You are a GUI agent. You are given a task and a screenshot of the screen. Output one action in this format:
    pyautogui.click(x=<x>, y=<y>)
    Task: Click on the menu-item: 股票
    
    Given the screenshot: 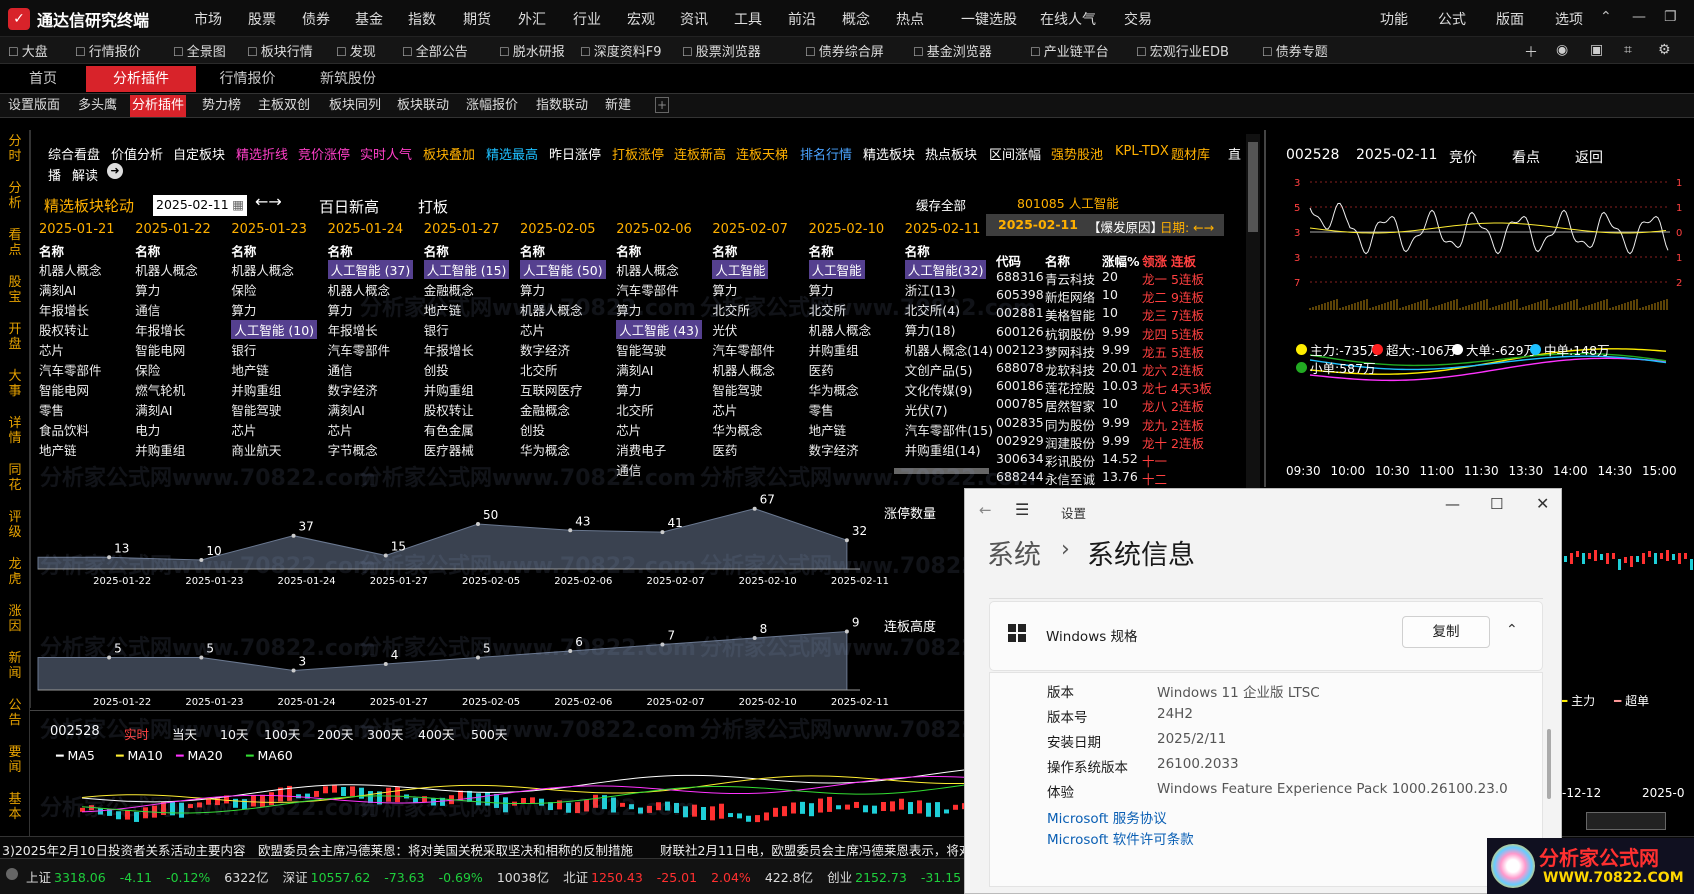 What is the action you would take?
    pyautogui.click(x=262, y=19)
    